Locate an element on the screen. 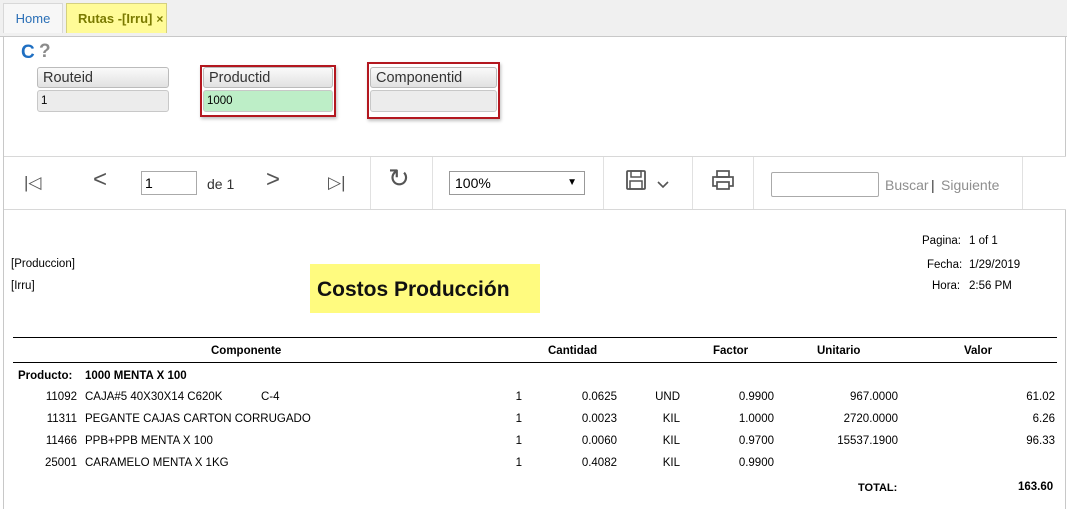  col-valor: Valor is located at coordinates (978, 351).